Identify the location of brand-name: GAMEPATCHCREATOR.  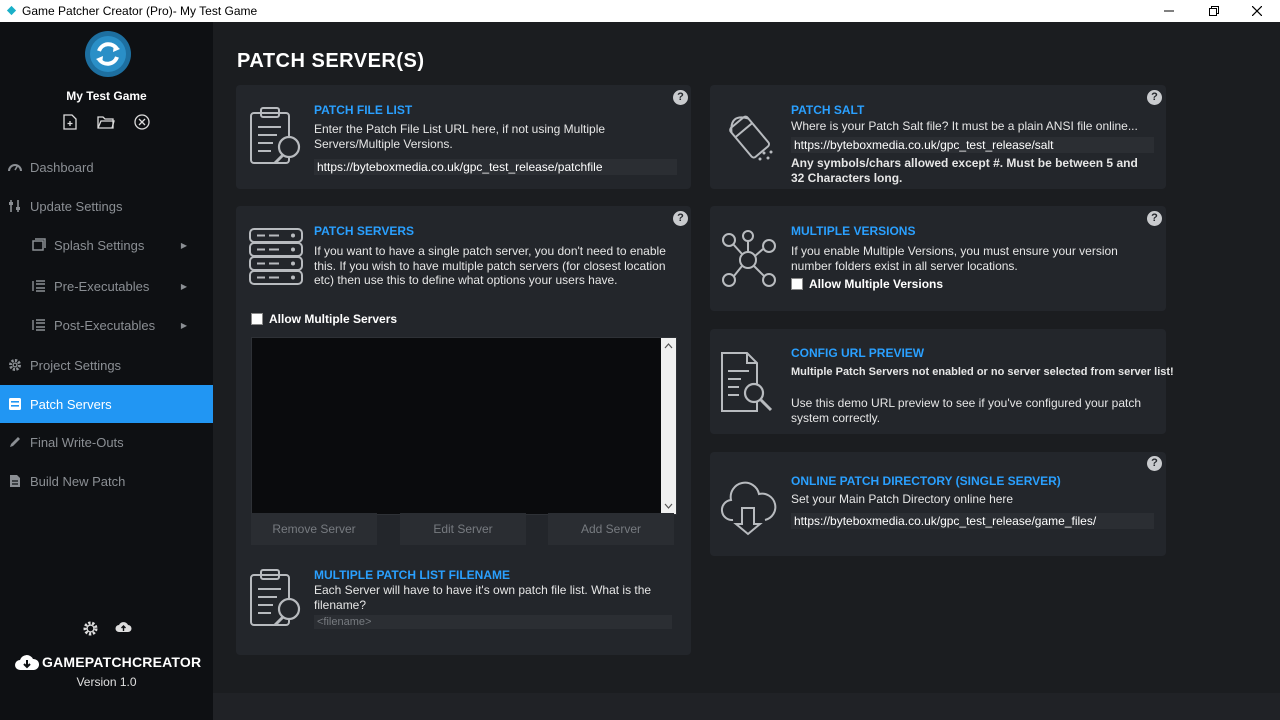
(122, 662).